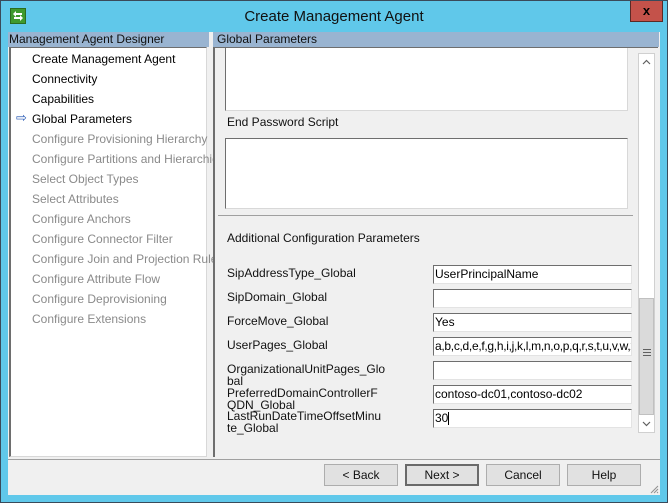 The width and height of the screenshot is (668, 503). What do you see at coordinates (523, 475) in the screenshot?
I see `cancel-button: Cancel` at bounding box center [523, 475].